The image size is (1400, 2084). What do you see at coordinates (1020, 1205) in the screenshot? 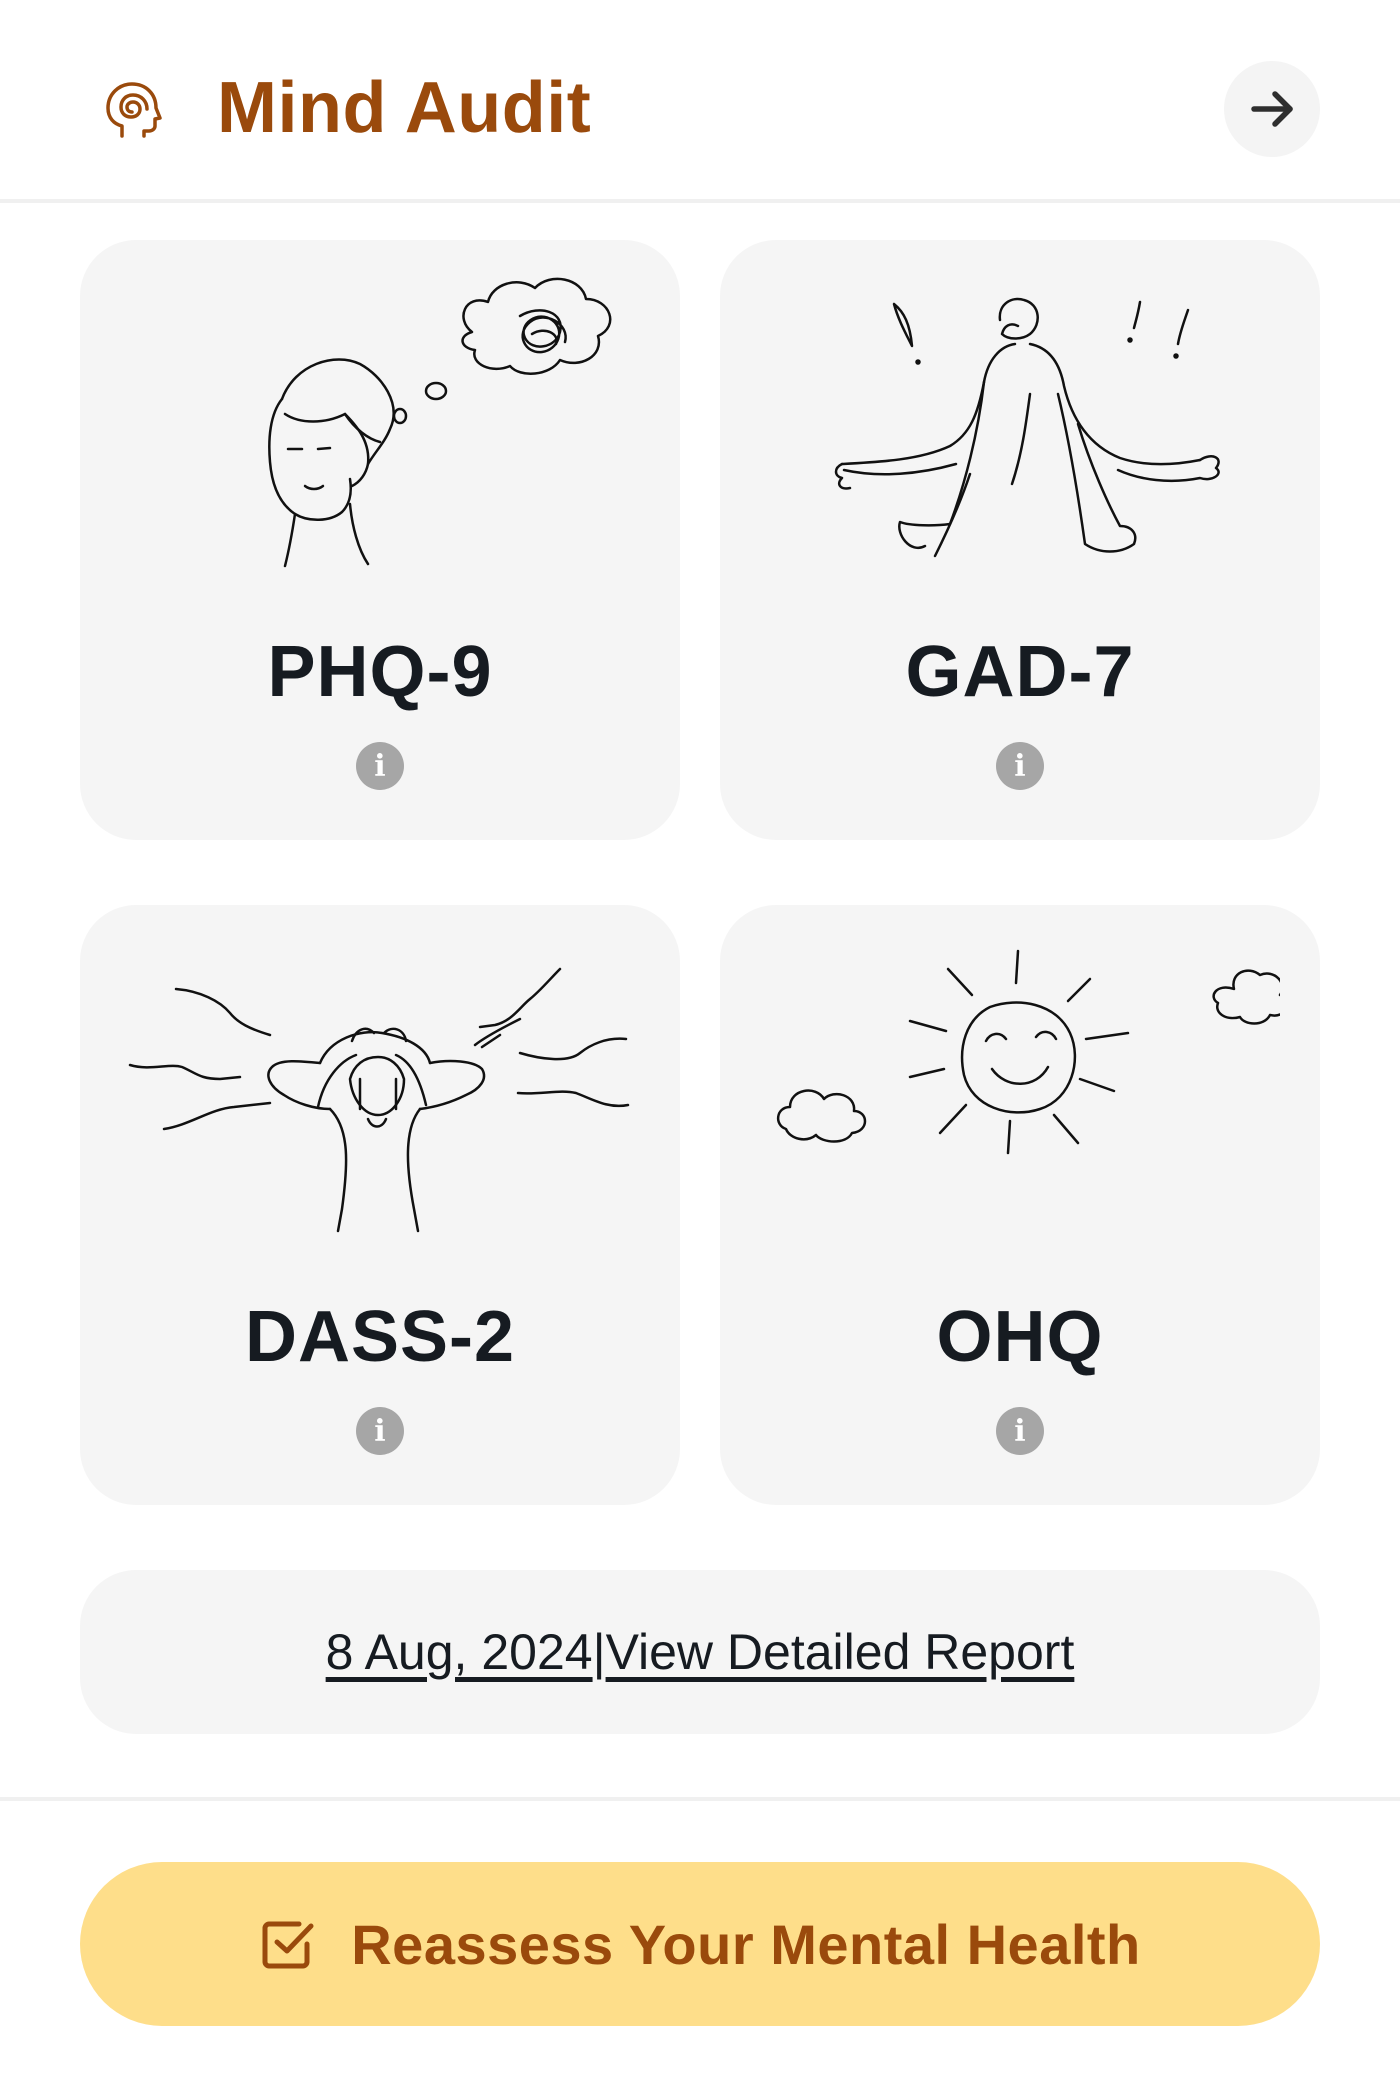
I see `assessment-card-ohq: OHQ i` at bounding box center [1020, 1205].